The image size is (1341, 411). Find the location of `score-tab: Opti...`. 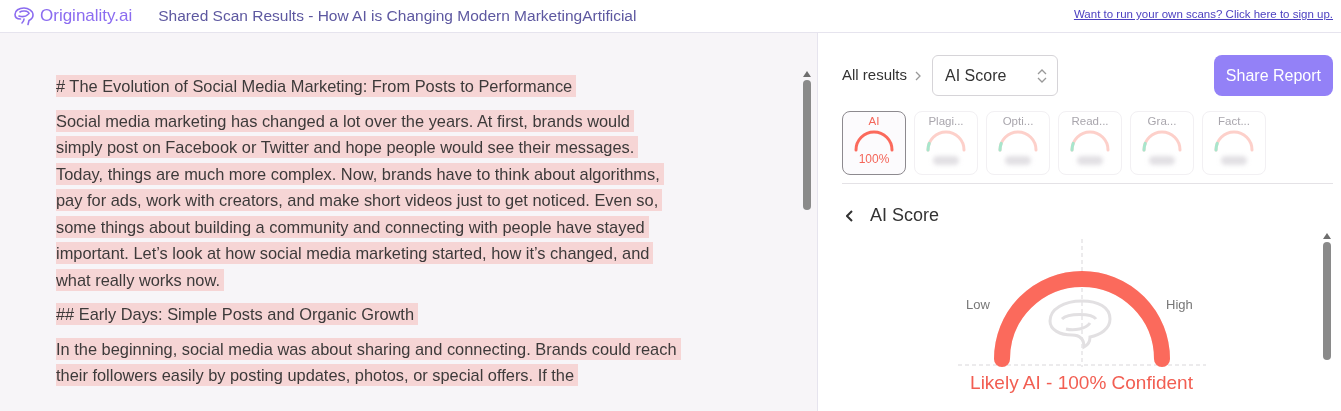

score-tab: Opti... is located at coordinates (1018, 143).